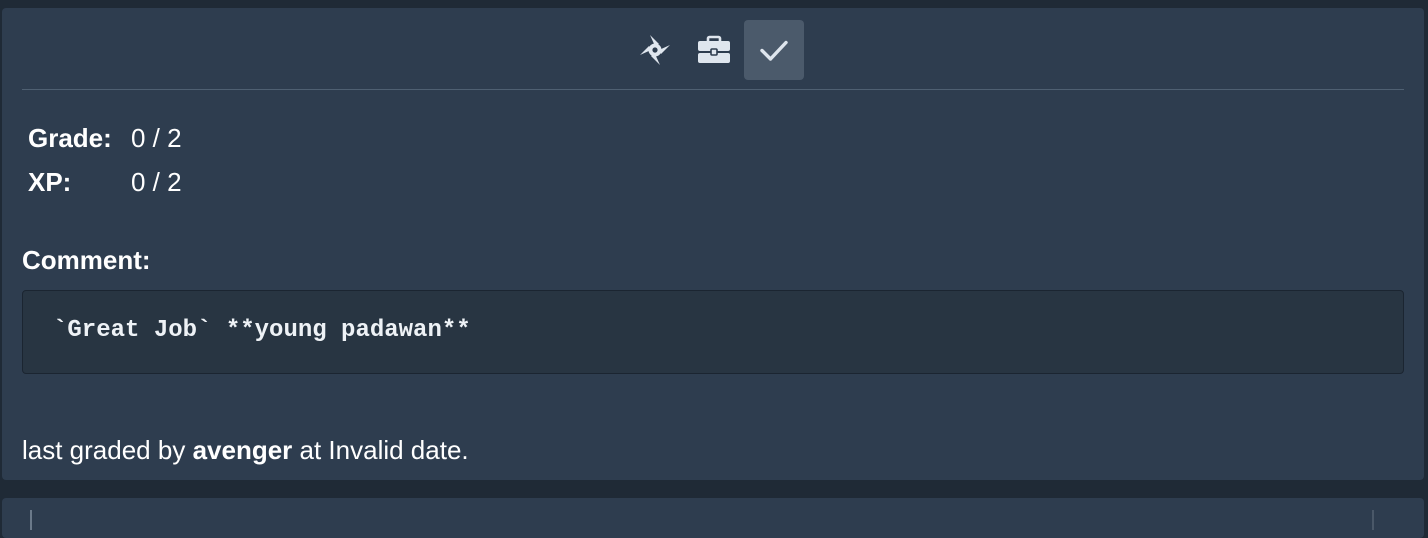 This screenshot has width=1428, height=538. Describe the element at coordinates (242, 450) in the screenshot. I see `grader-name: avenger` at that location.